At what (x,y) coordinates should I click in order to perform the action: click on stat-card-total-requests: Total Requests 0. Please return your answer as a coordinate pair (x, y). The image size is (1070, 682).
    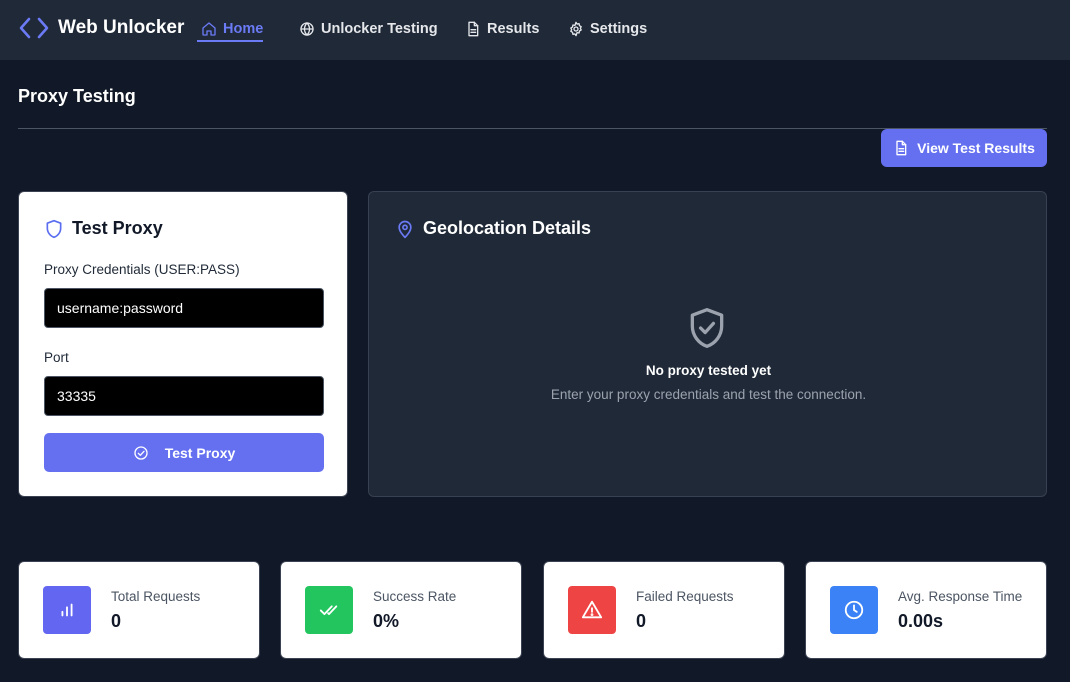
    Looking at the image, I should click on (139, 610).